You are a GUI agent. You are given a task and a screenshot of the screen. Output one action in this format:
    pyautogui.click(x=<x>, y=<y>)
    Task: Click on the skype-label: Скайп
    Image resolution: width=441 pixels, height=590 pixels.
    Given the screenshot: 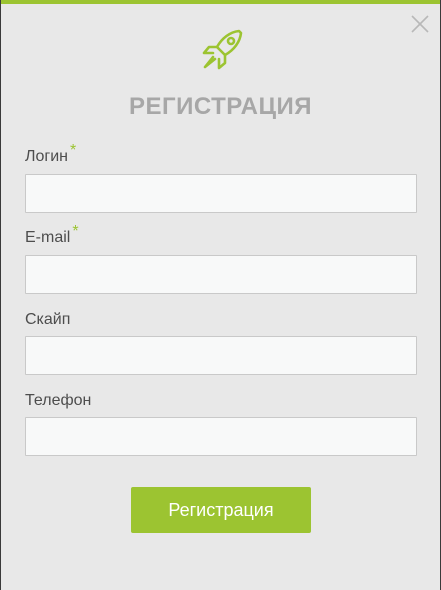 What is the action you would take?
    pyautogui.click(x=47, y=320)
    